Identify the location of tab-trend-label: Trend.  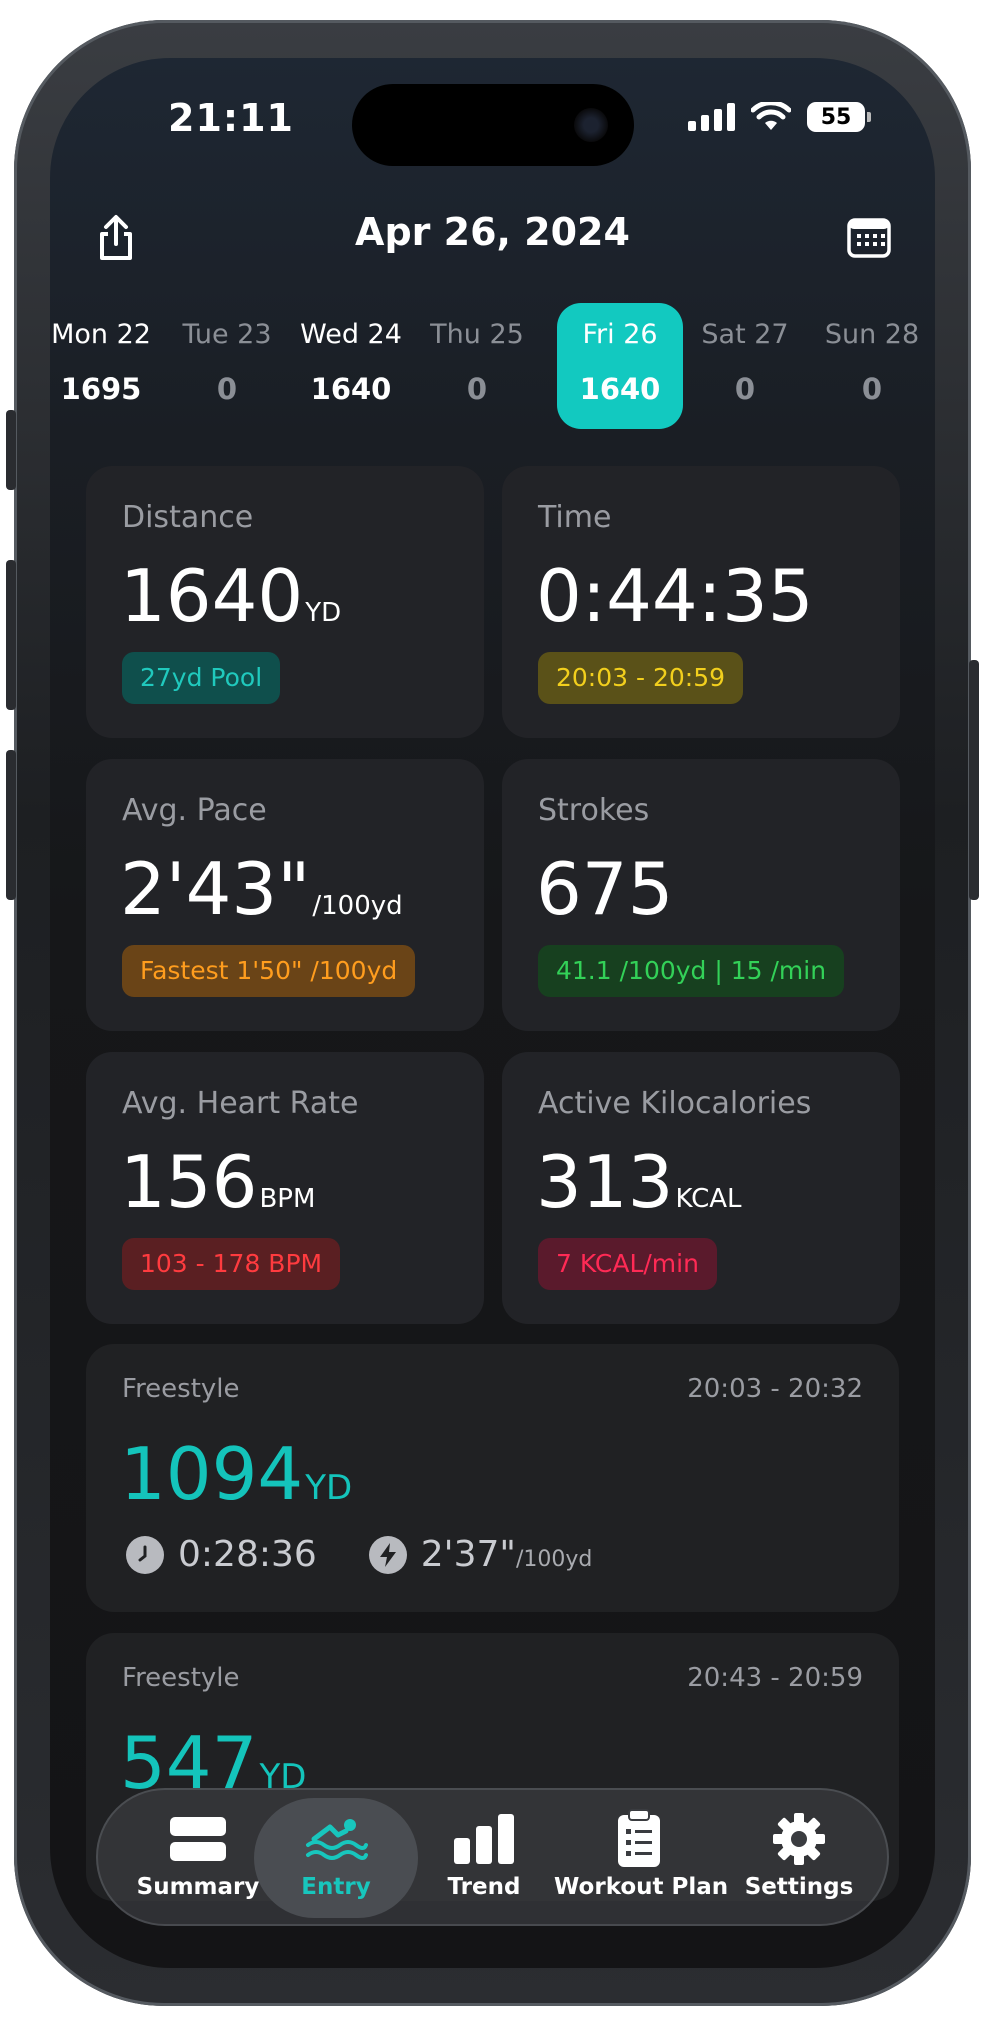
(484, 1887).